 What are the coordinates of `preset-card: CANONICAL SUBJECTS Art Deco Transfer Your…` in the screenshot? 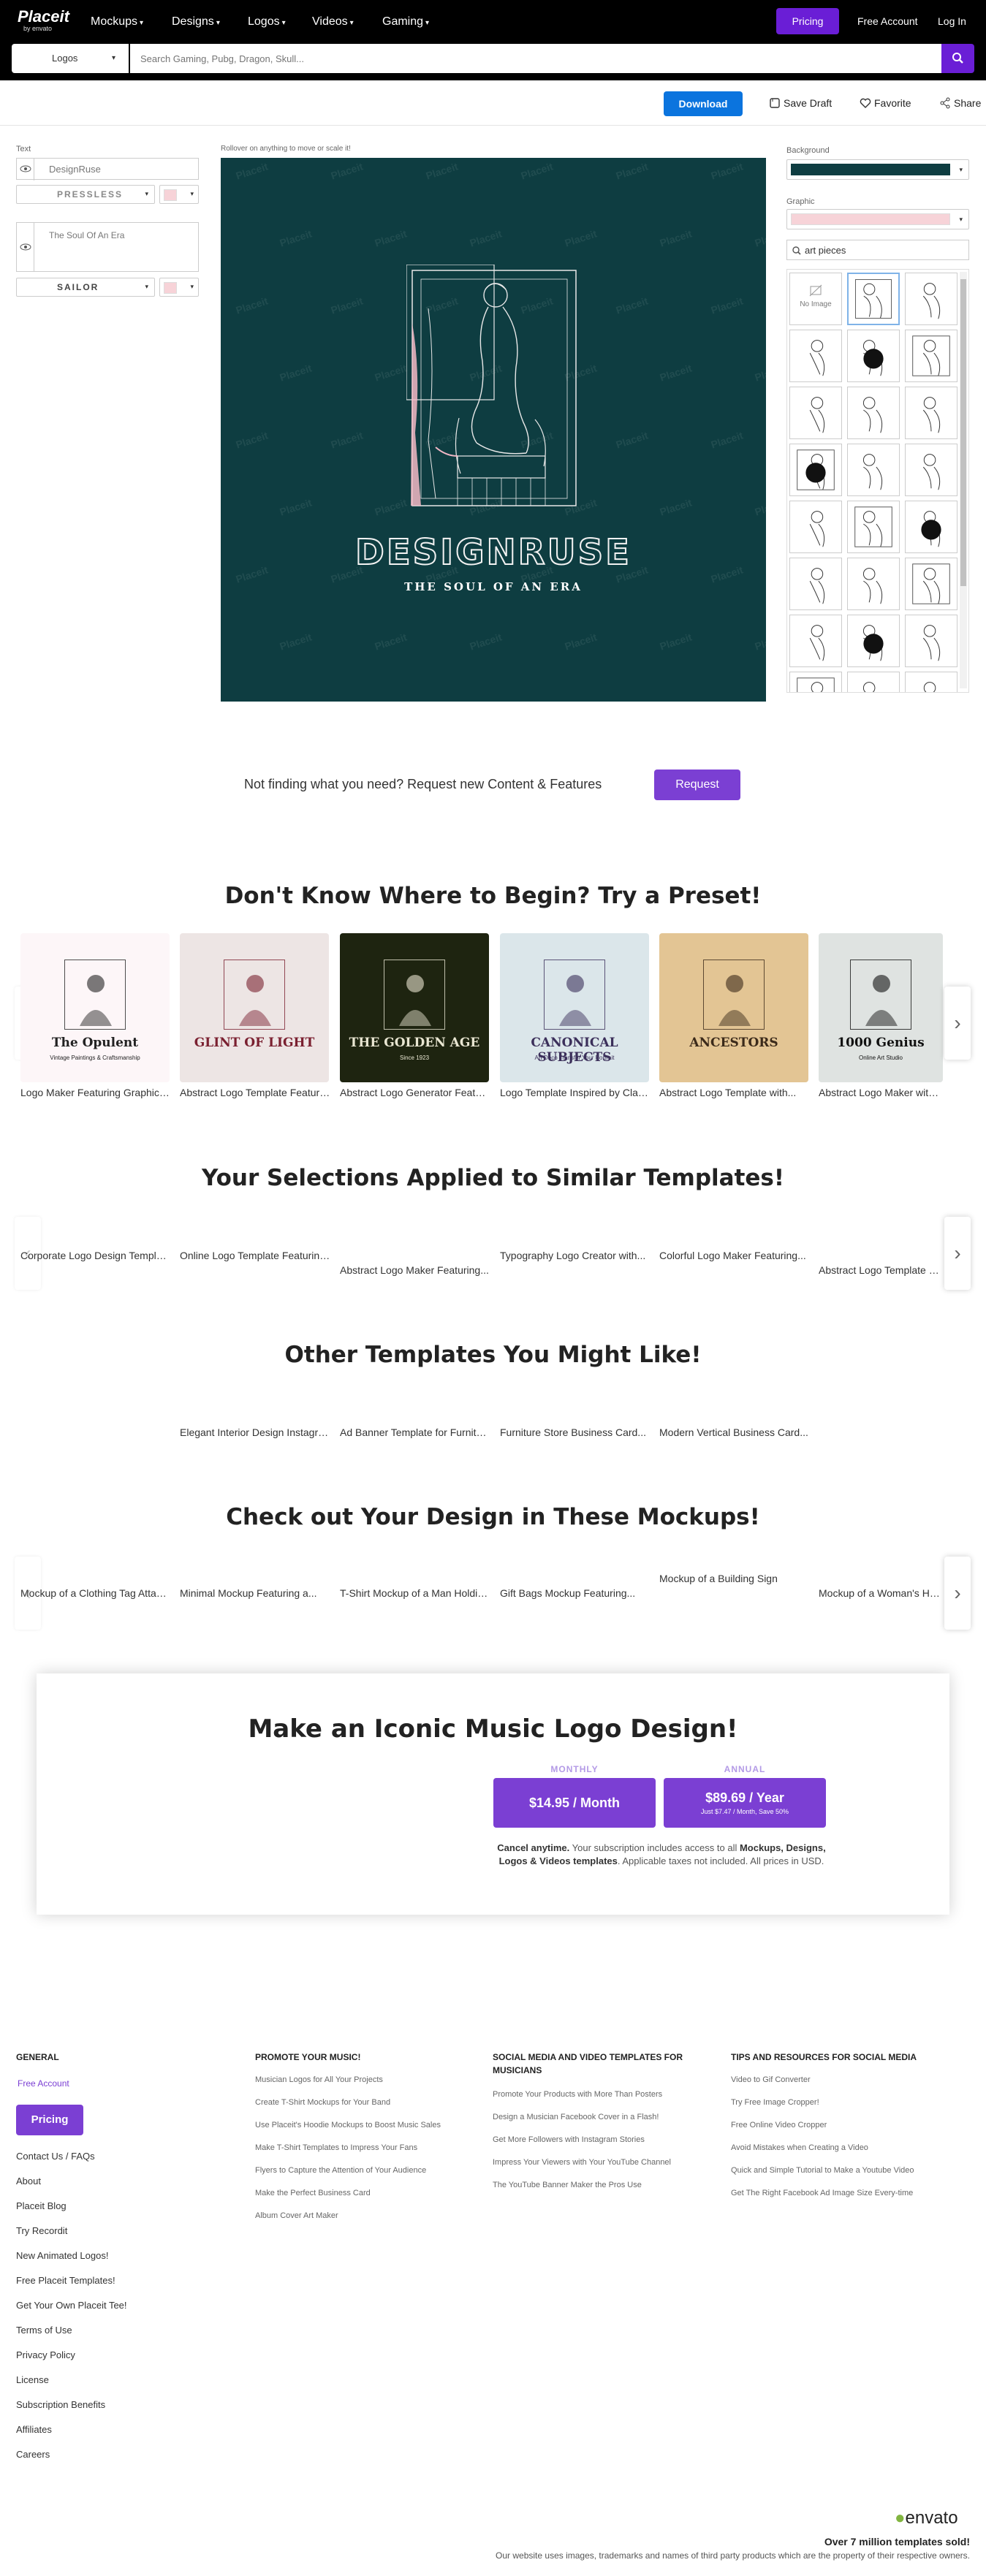 It's located at (574, 1008).